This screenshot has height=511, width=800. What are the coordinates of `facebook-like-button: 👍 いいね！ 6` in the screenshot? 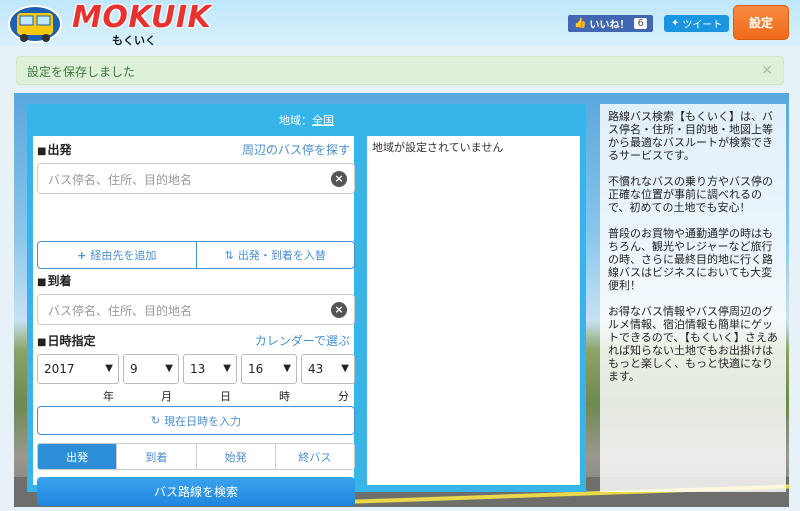 It's located at (610, 23).